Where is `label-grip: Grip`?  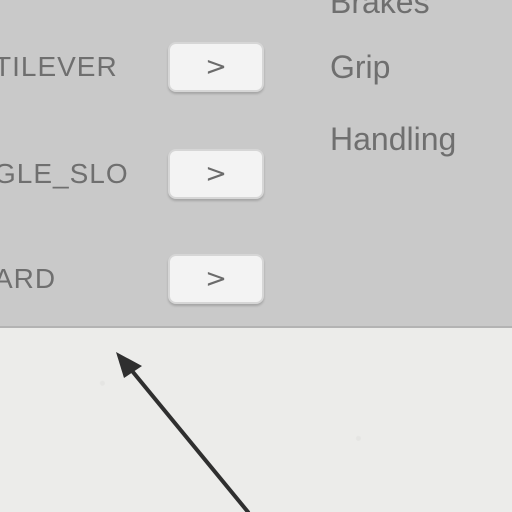
label-grip: Grip is located at coordinates (360, 67).